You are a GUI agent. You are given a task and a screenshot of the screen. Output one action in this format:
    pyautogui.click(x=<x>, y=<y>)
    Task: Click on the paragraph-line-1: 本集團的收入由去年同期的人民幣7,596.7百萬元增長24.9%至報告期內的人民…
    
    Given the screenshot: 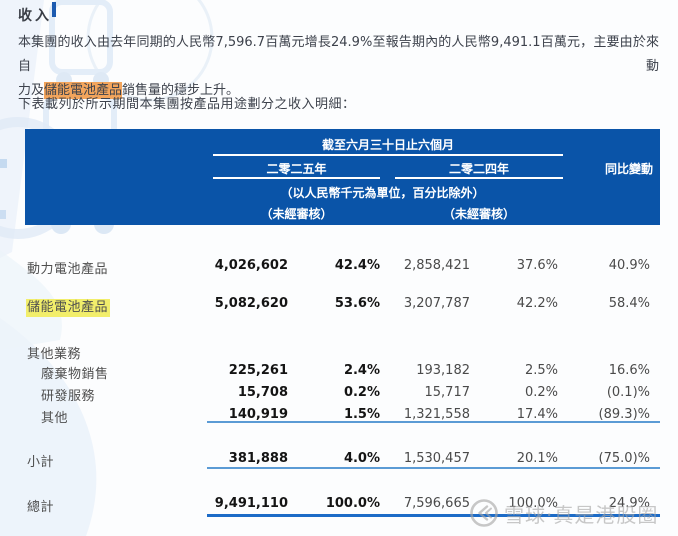 What is the action you would take?
    pyautogui.click(x=338, y=54)
    